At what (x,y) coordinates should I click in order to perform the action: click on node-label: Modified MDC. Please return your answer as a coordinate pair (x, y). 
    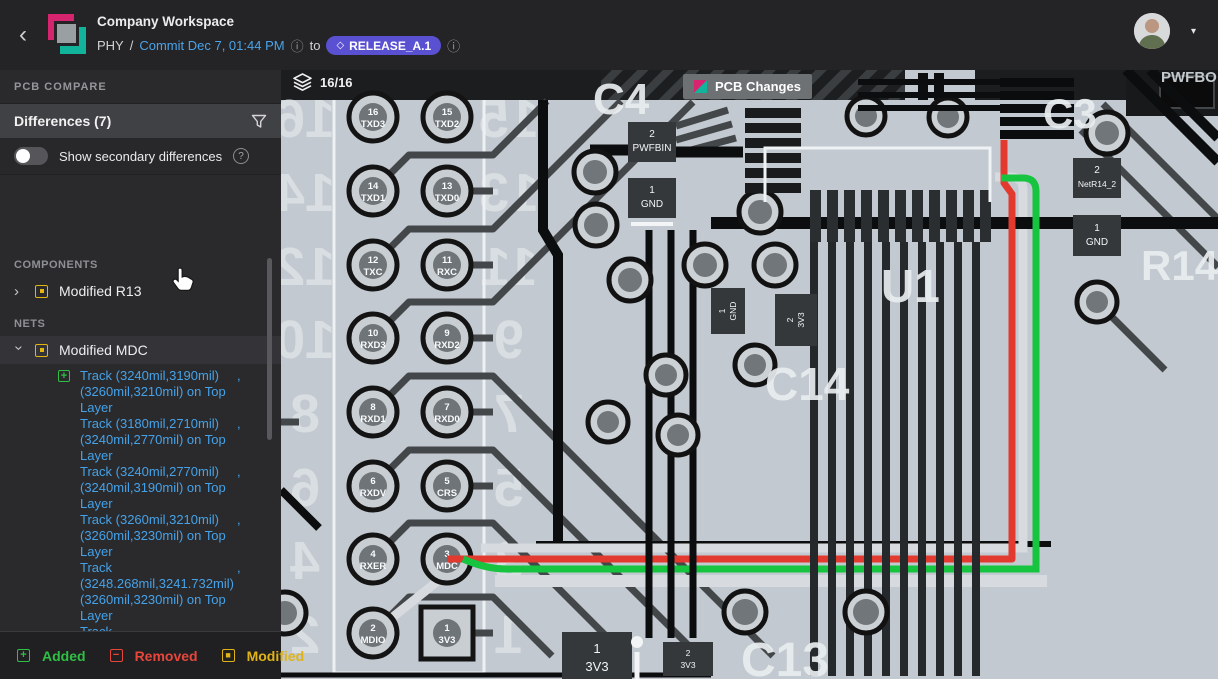
    Looking at the image, I should click on (103, 350).